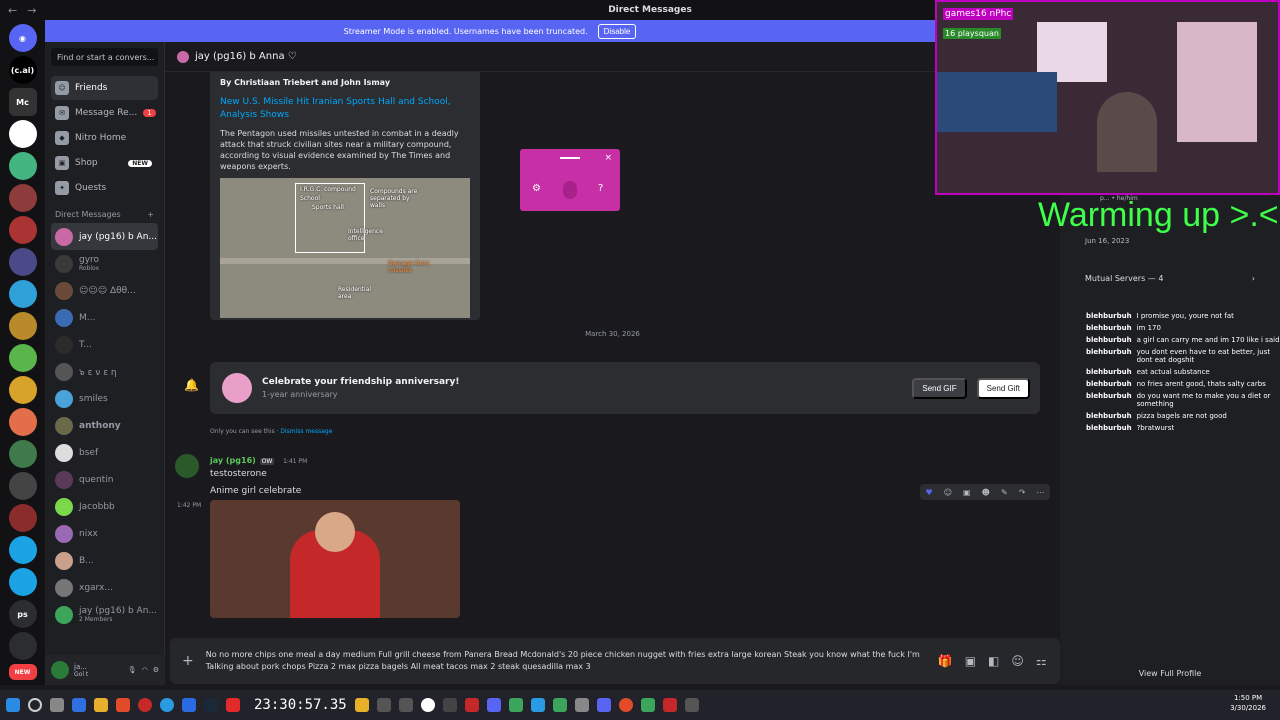 The width and height of the screenshot is (1280, 720). I want to click on mutual-servers-row: Mutual Servers — 4 ›, so click(1170, 278).